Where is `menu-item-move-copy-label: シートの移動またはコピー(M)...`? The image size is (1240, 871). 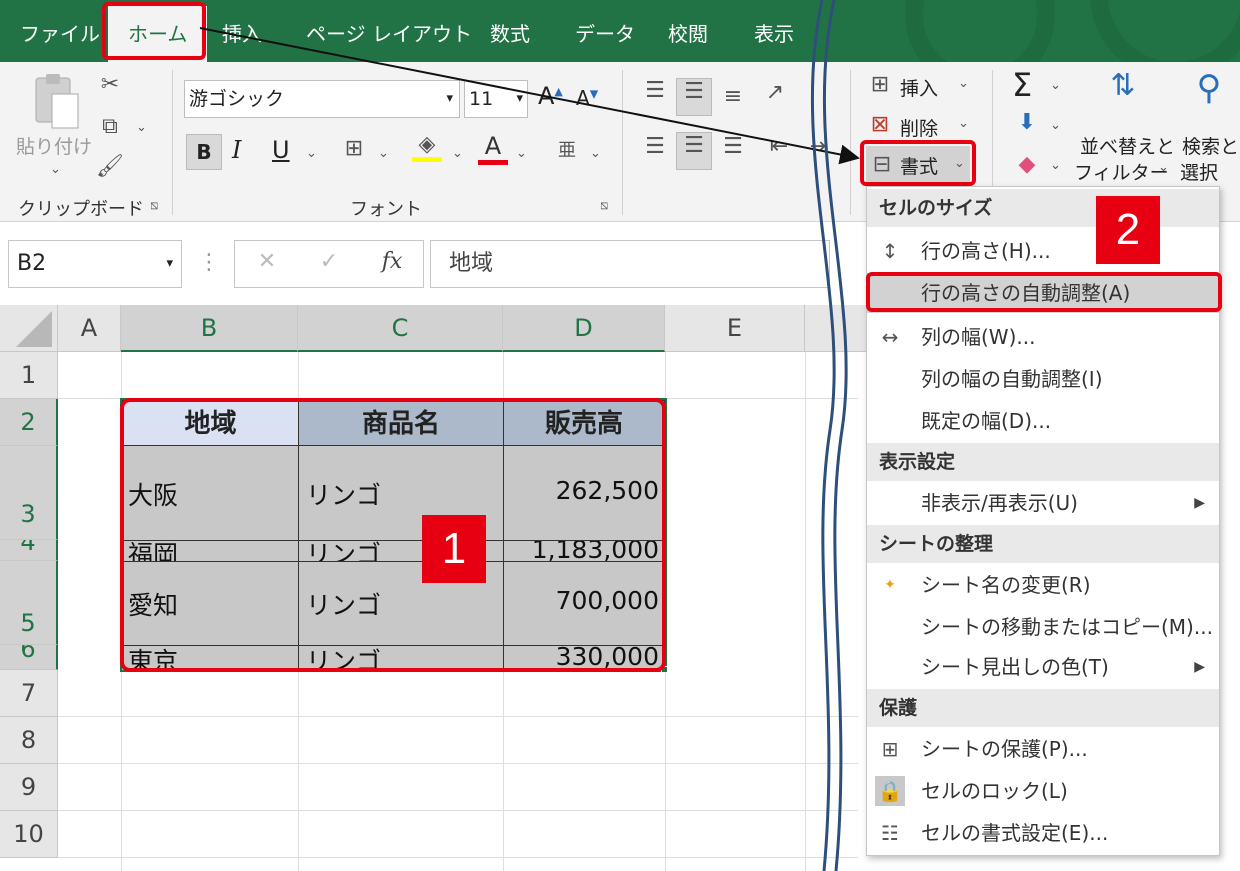
menu-item-move-copy-label: シートの移動またはコピー(M)... is located at coordinates (1067, 627).